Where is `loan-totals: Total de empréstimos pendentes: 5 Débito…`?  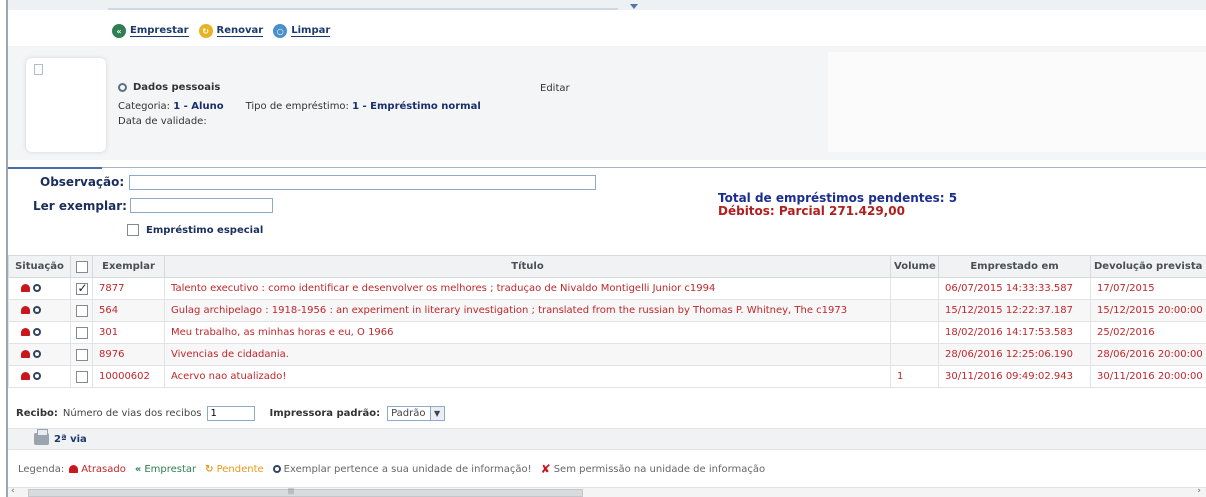
loan-totals: Total de empréstimos pendentes: 5 Débito… is located at coordinates (837, 205).